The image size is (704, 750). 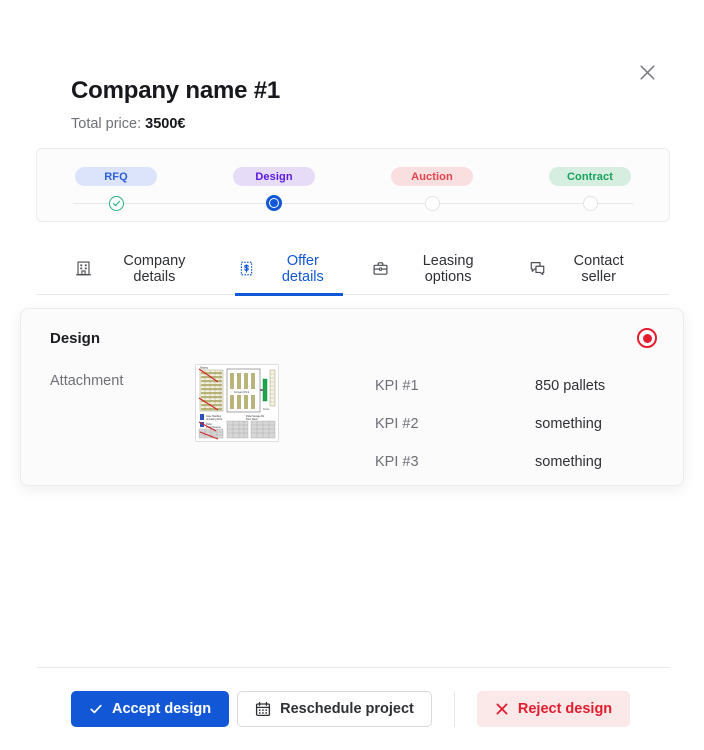 I want to click on stepper-badges: RFQ Design Auction Contract, so click(x=353, y=176).